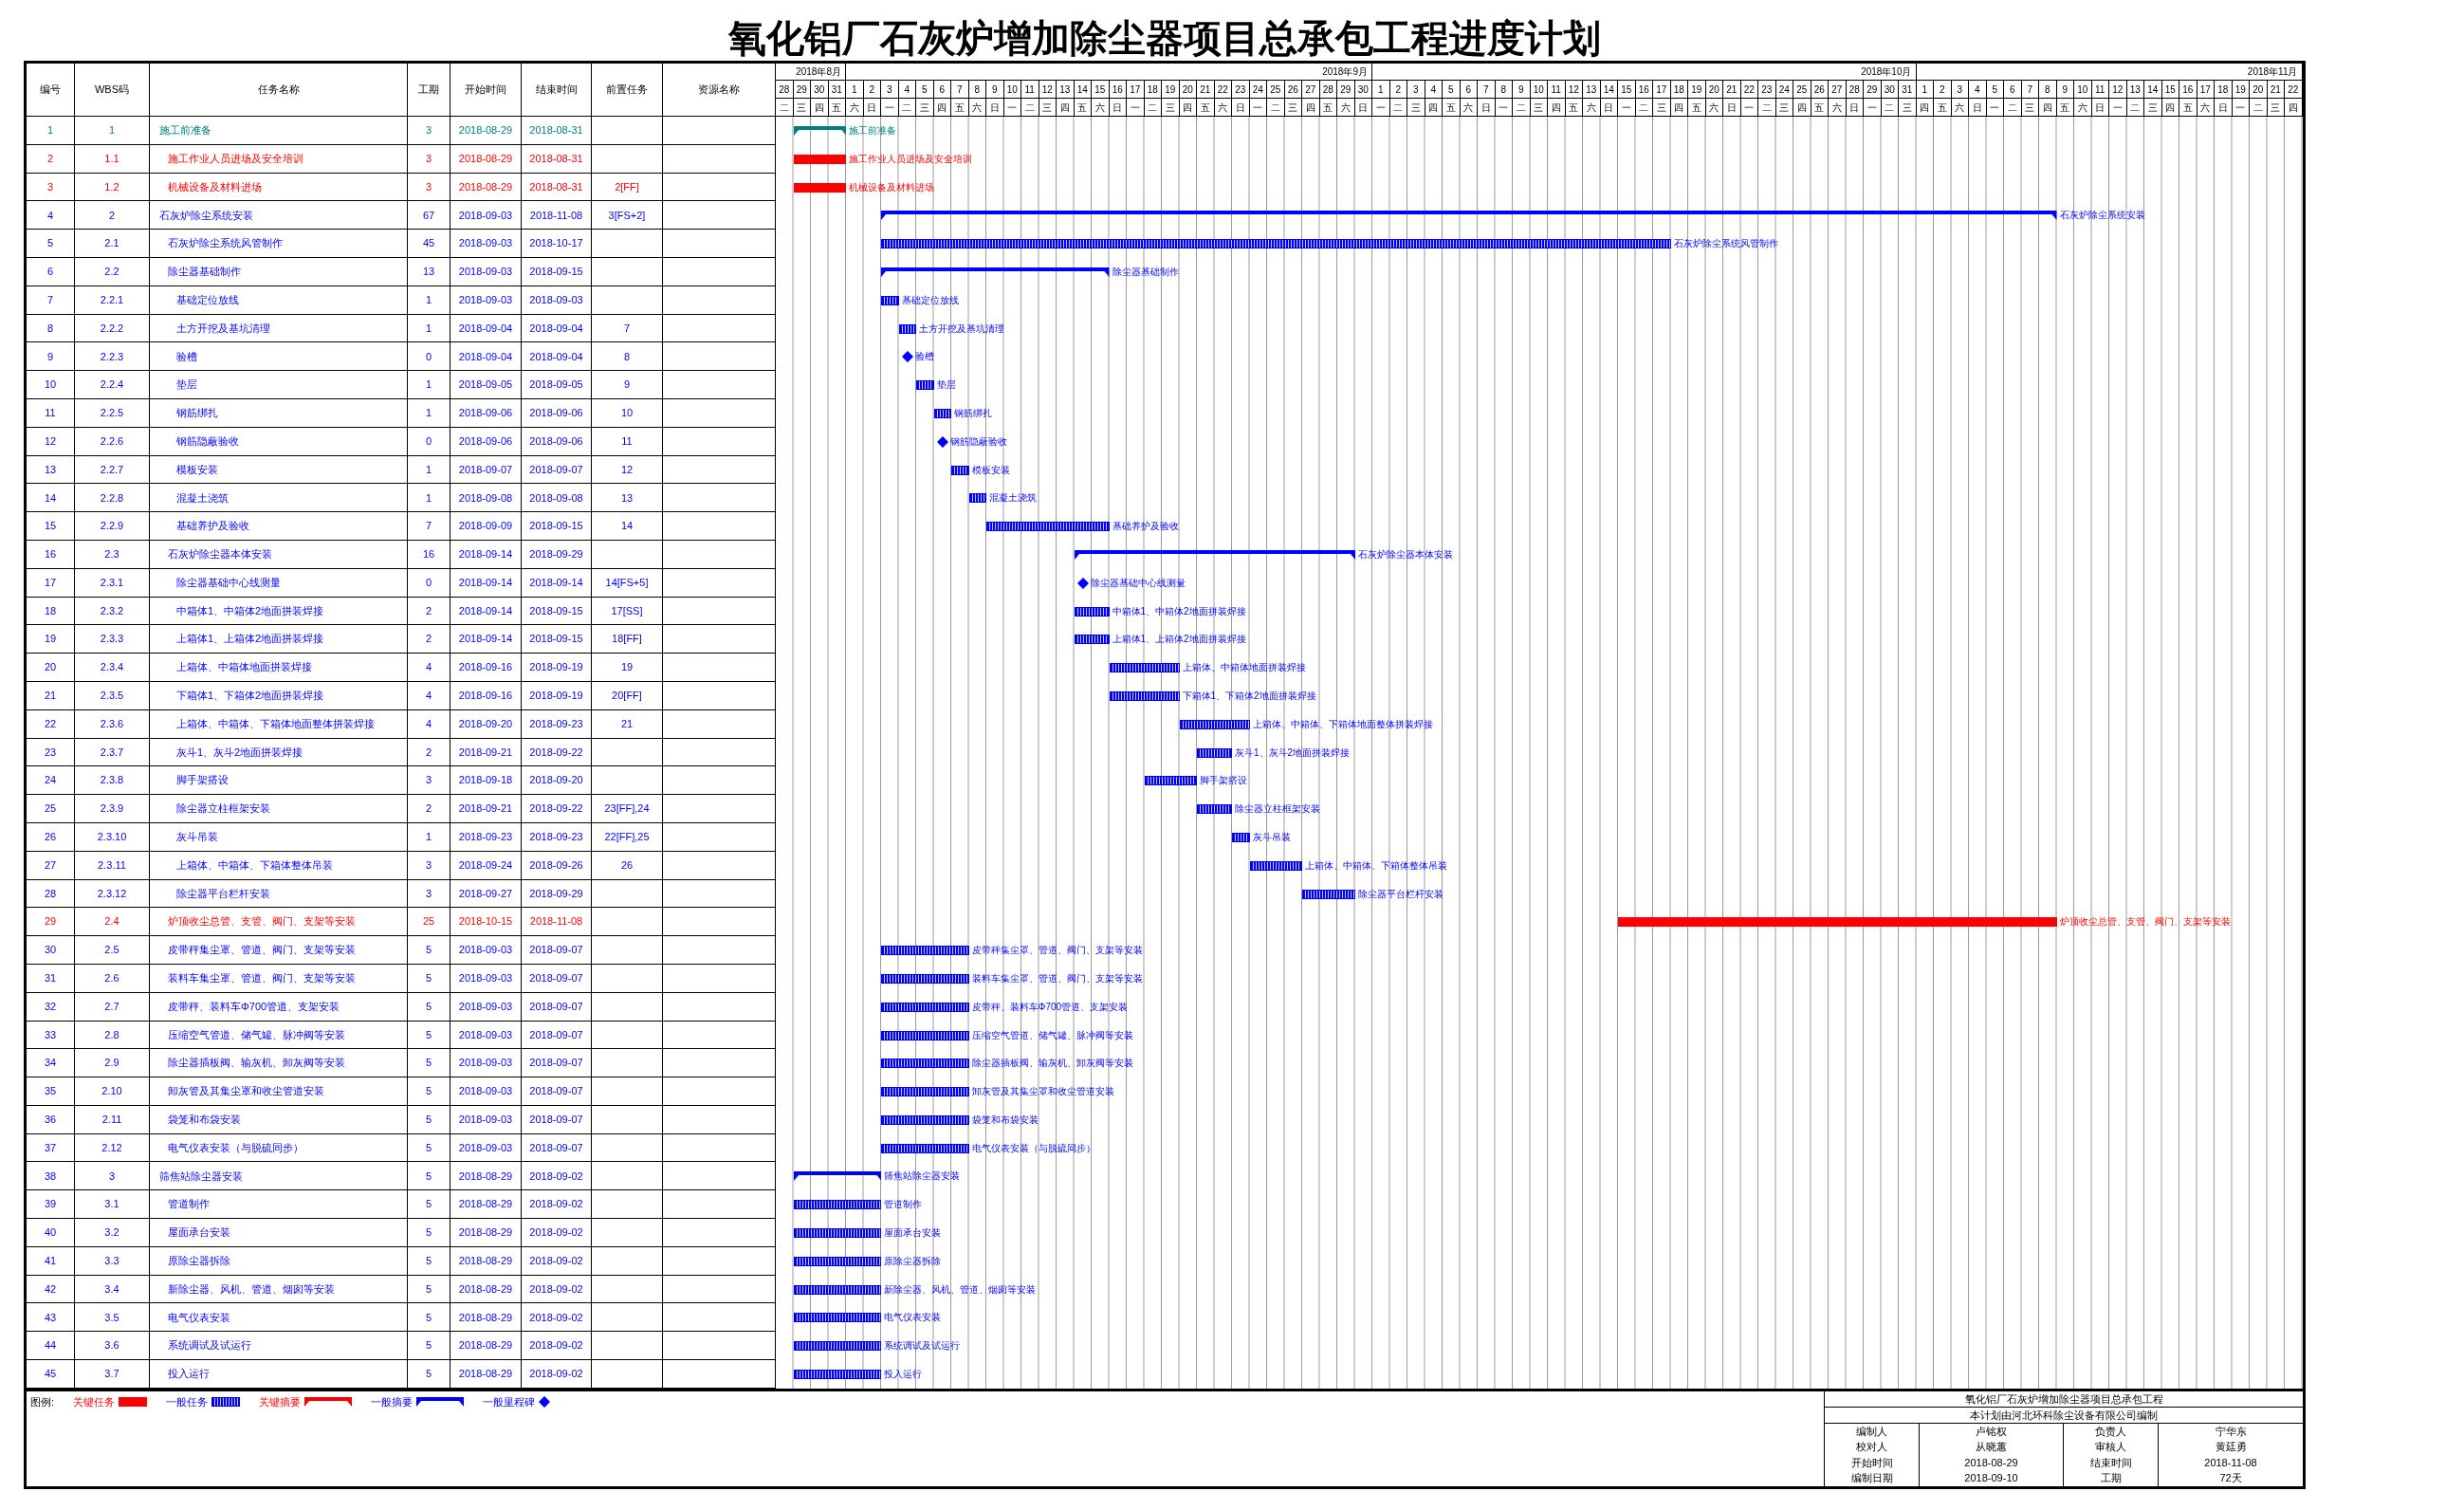 The image size is (2464, 1510). Describe the element at coordinates (51, 357) in the screenshot. I see `table-cell: 9` at that location.